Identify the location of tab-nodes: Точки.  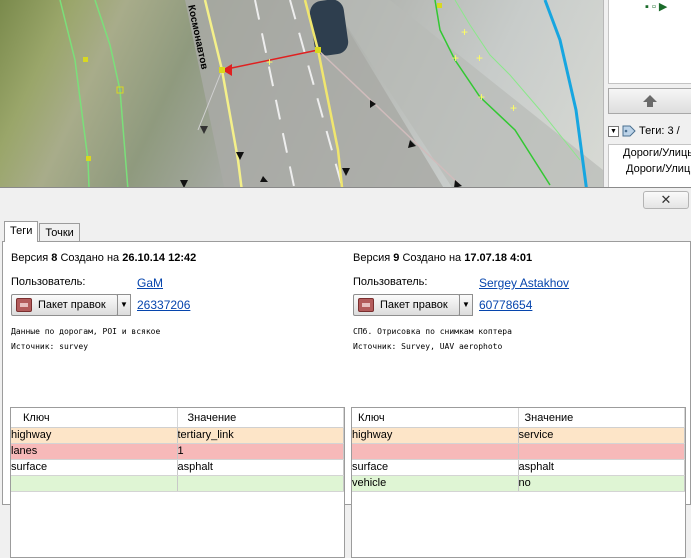
(59, 232).